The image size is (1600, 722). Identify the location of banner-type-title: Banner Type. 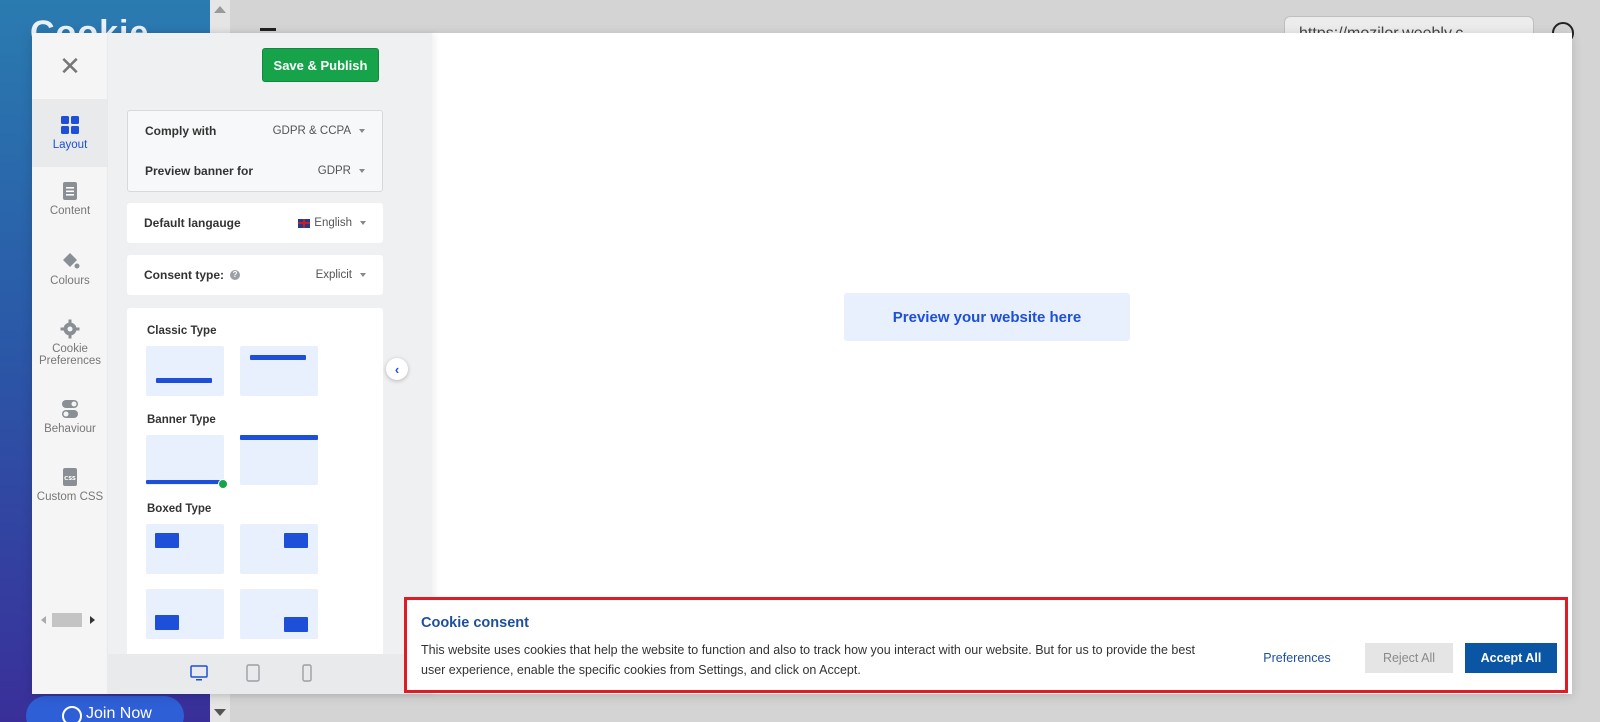
(181, 420).